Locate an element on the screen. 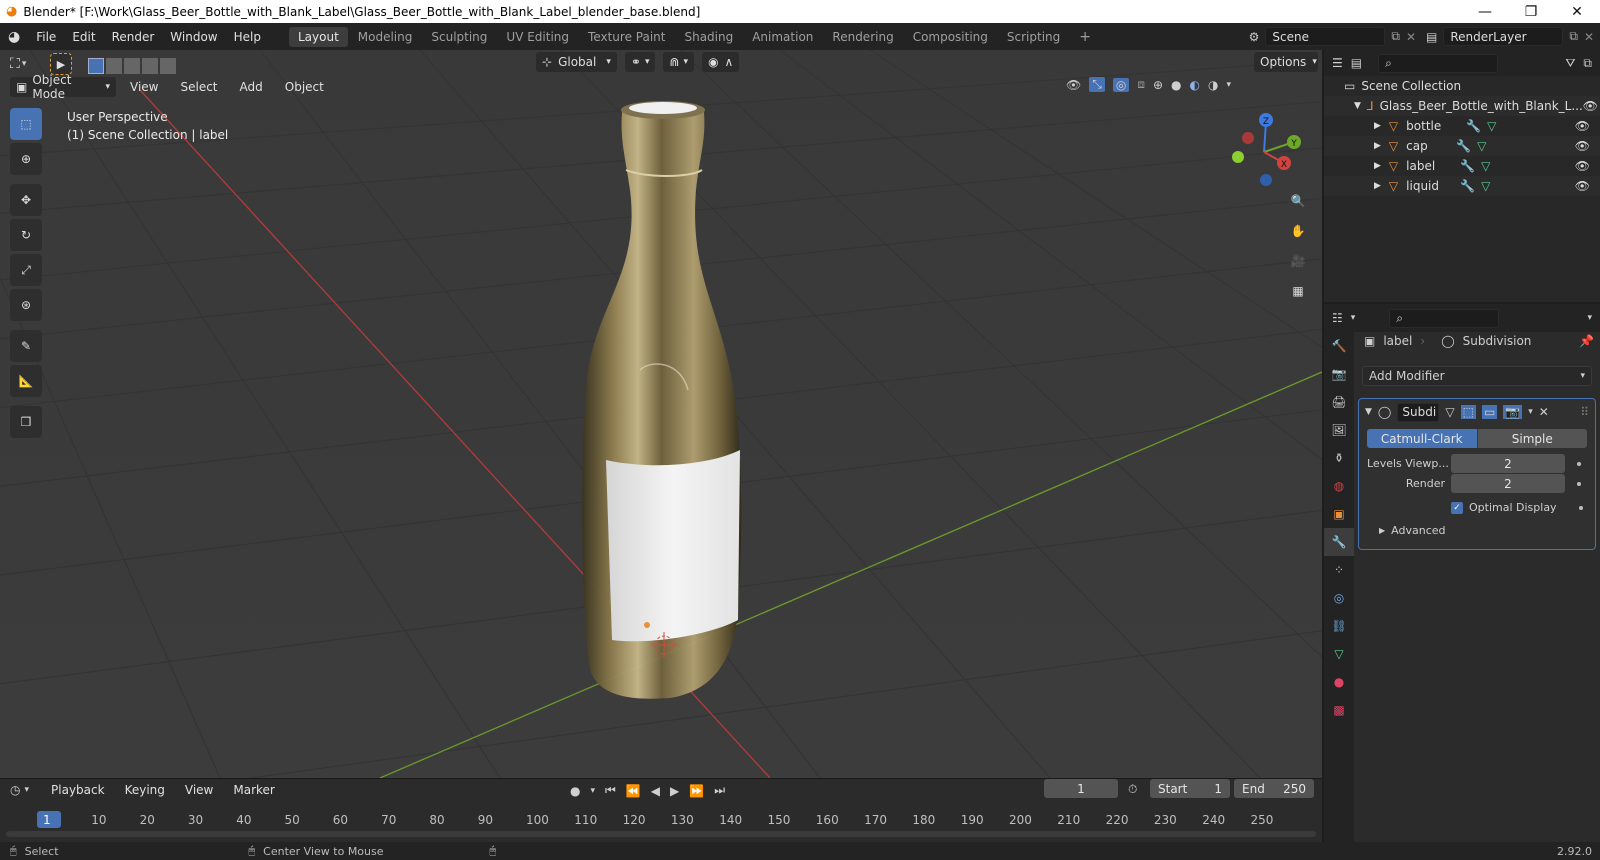 This screenshot has width=1600, height=860. wireframe-shading-icon: ⊕ is located at coordinates (1158, 85).